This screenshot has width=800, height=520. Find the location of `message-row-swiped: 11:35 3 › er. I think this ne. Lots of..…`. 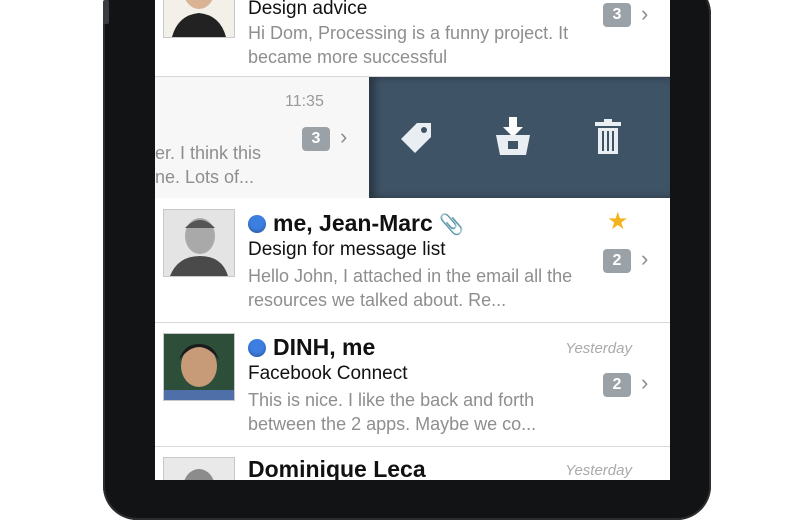

message-row-swiped: 11:35 3 › er. I think this ne. Lots of..… is located at coordinates (412, 137).